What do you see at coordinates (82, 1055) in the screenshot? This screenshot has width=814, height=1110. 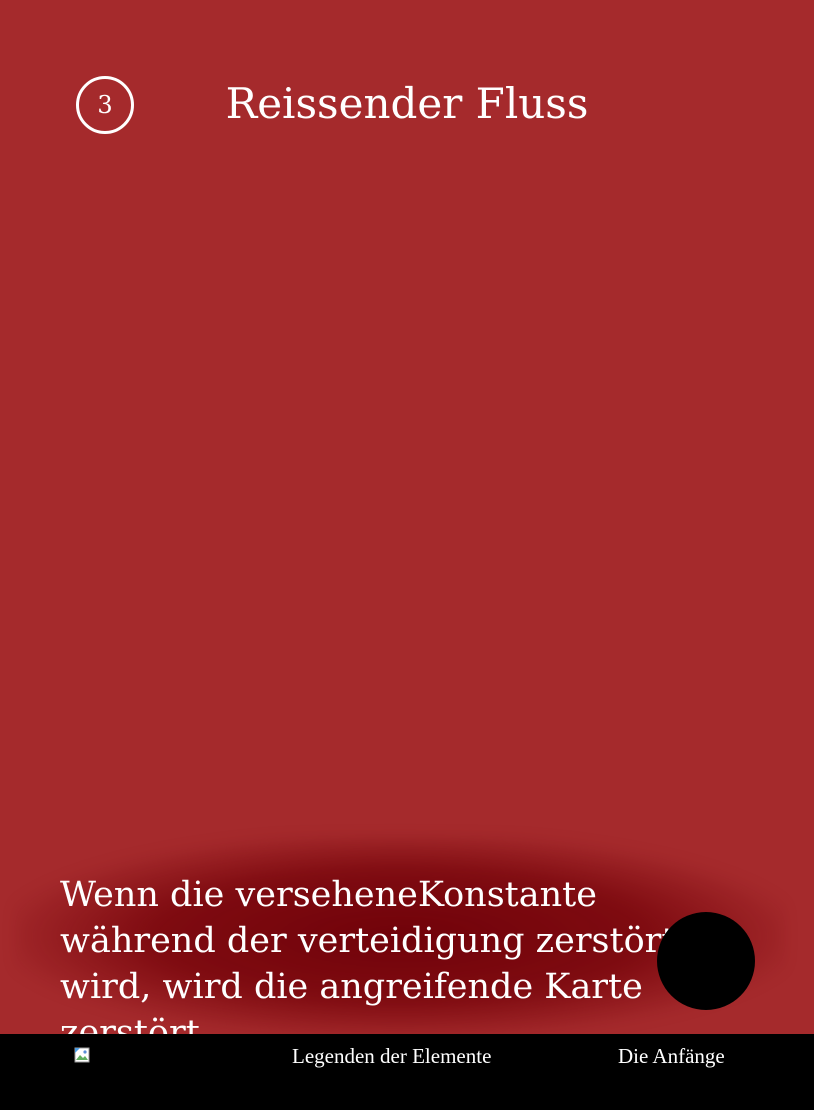 I see `broken-image-icon` at bounding box center [82, 1055].